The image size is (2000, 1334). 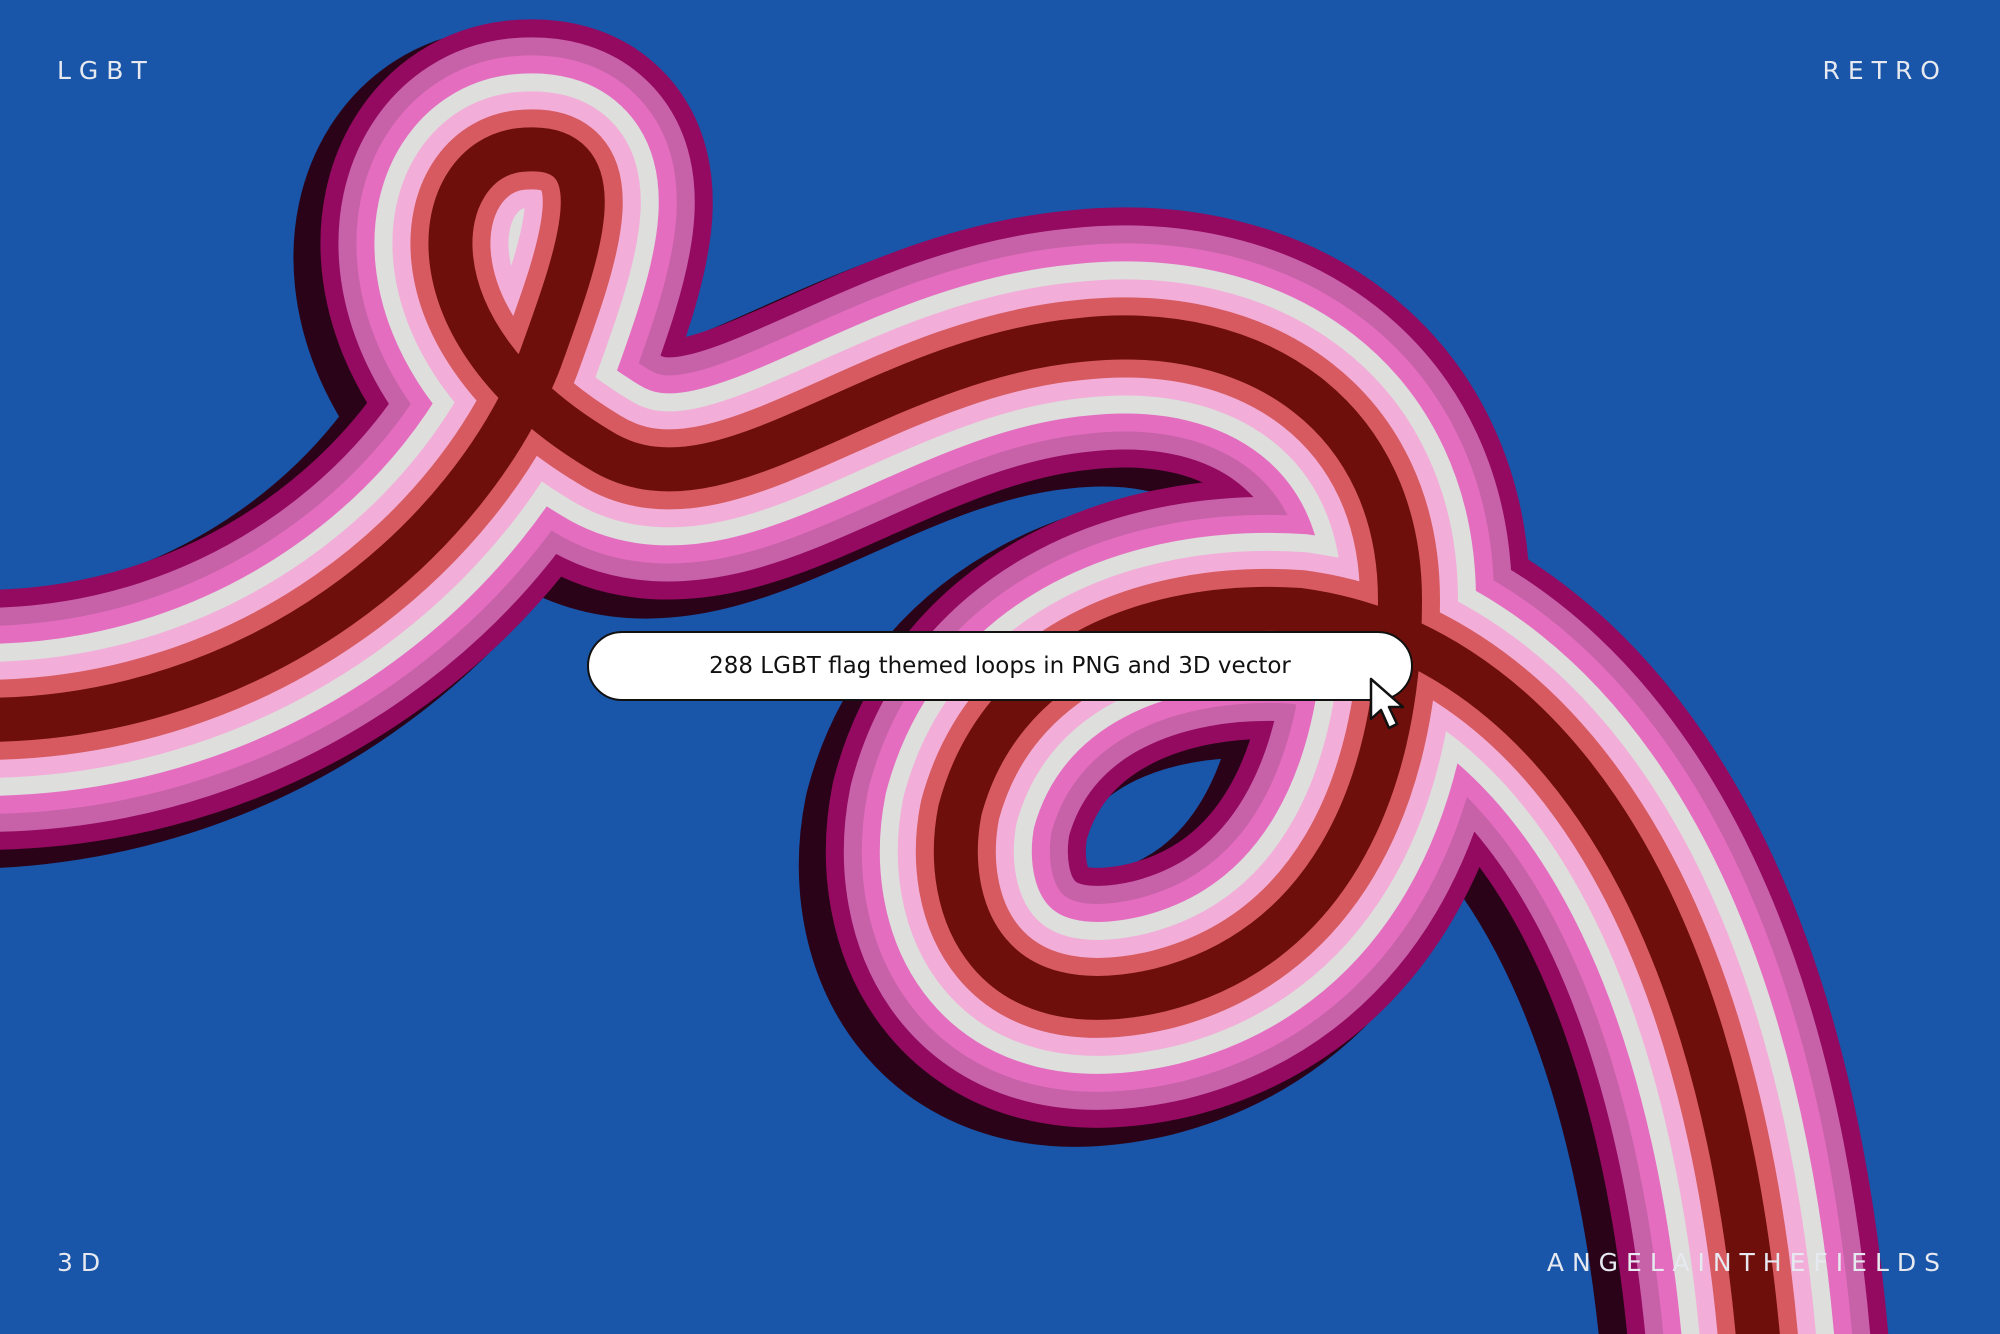 I want to click on mouse-pointer-arrow-icon, so click(x=1387, y=703).